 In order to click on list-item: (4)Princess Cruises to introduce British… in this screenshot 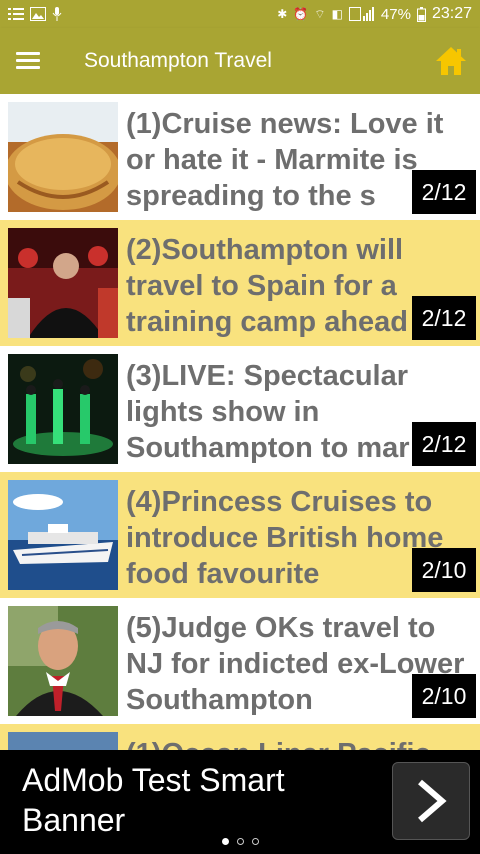, I will do `click(240, 535)`.